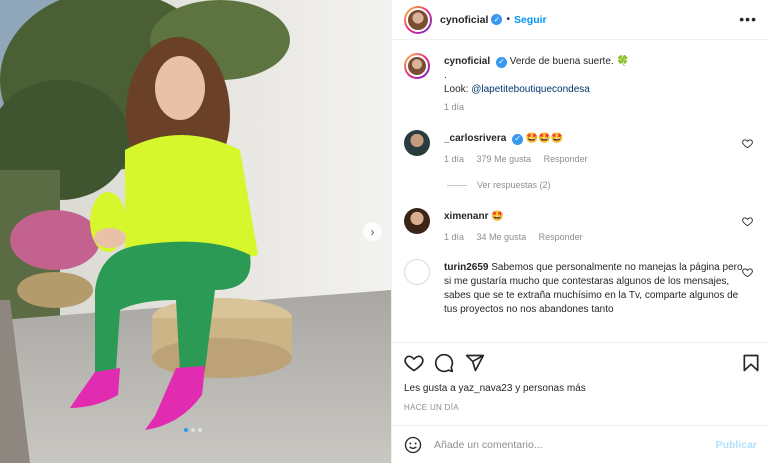 The height and width of the screenshot is (463, 768). I want to click on chevron-right-icon: ›, so click(372, 231).